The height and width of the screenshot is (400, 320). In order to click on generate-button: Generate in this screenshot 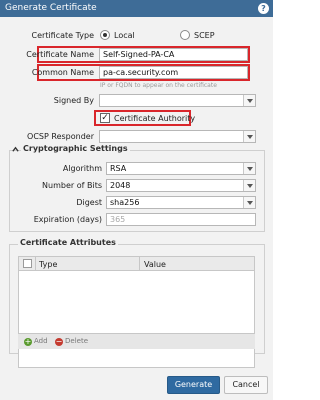, I will do `click(193, 385)`.